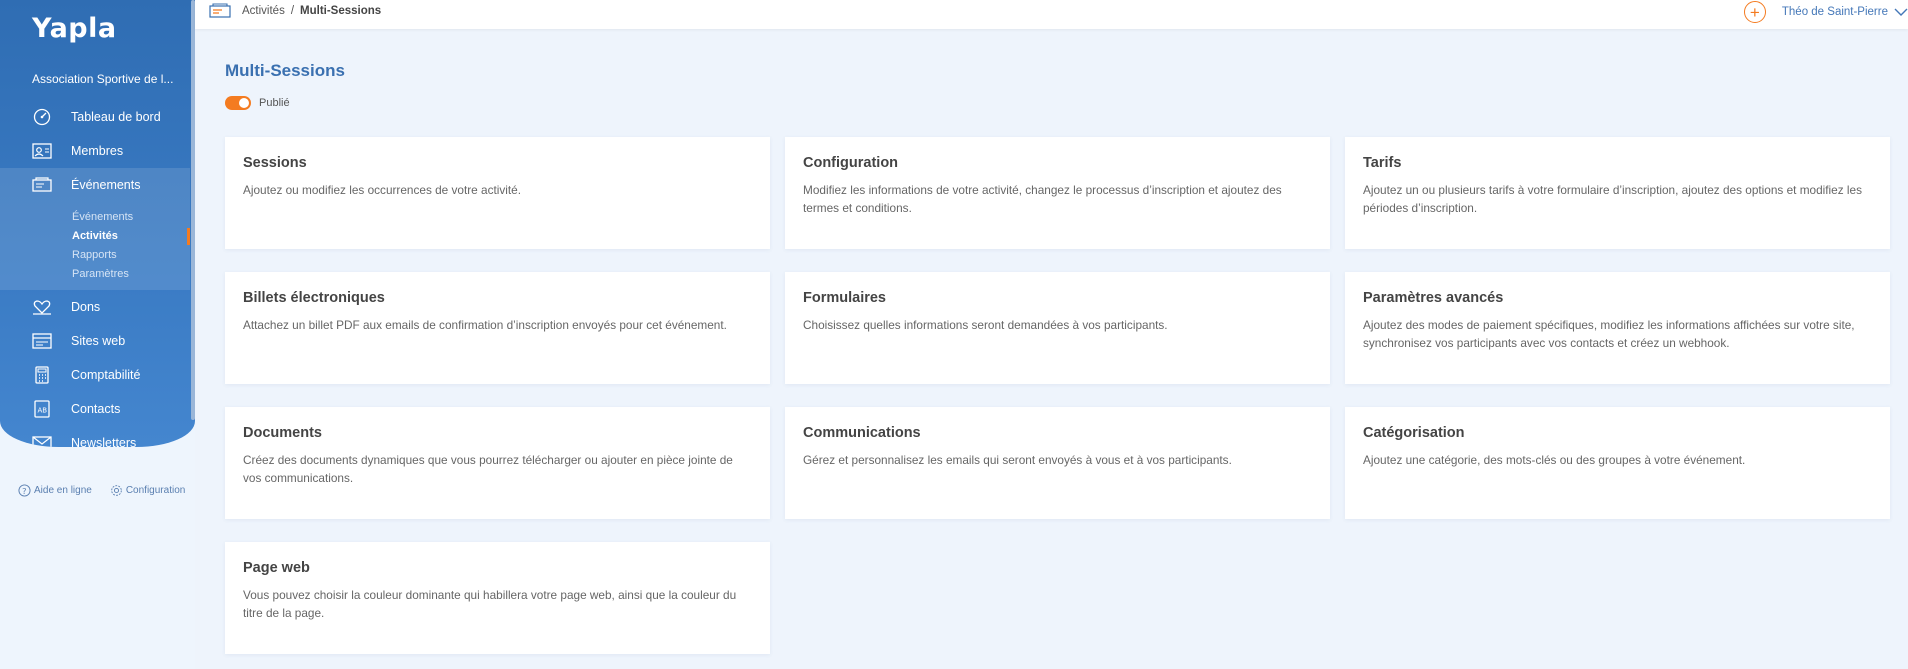  What do you see at coordinates (862, 433) in the screenshot?
I see `card-title: Communications` at bounding box center [862, 433].